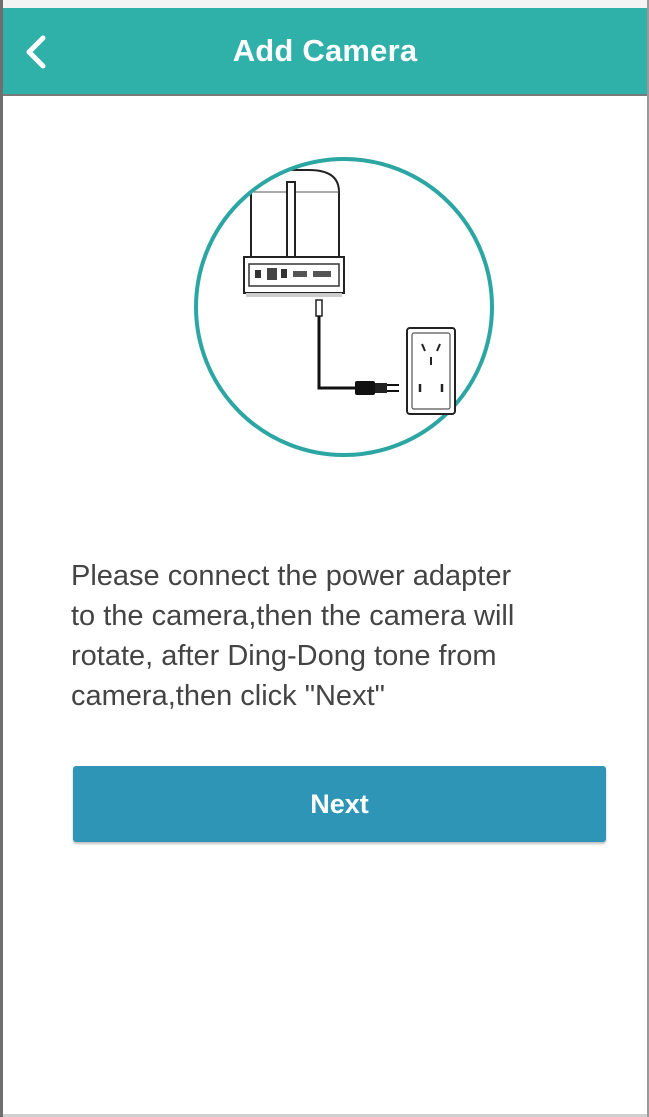  What do you see at coordinates (294, 233) in the screenshot?
I see `camera-icon` at bounding box center [294, 233].